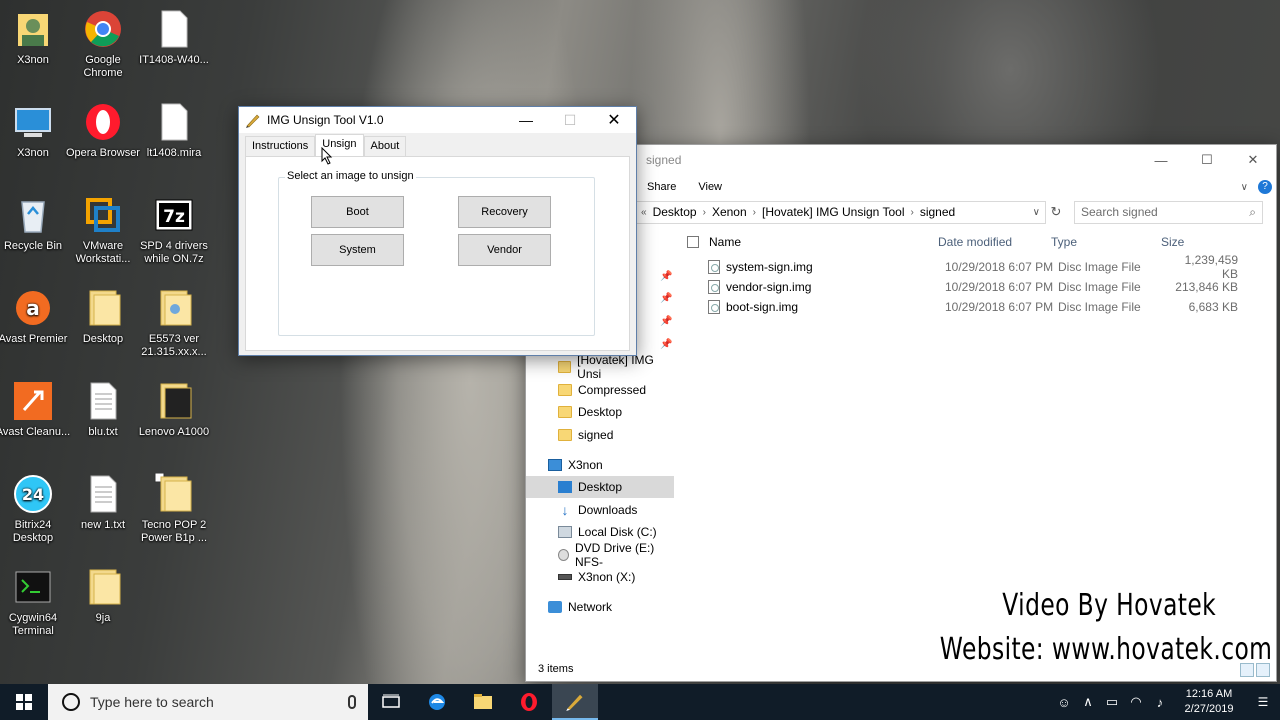 This screenshot has height=720, width=1280. What do you see at coordinates (600, 487) in the screenshot?
I see `nav-item-desktop: Desktop` at bounding box center [600, 487].